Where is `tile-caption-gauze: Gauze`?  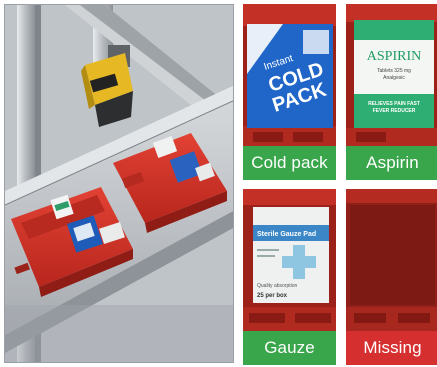
tile-caption-gauze: Gauze is located at coordinates (289, 348).